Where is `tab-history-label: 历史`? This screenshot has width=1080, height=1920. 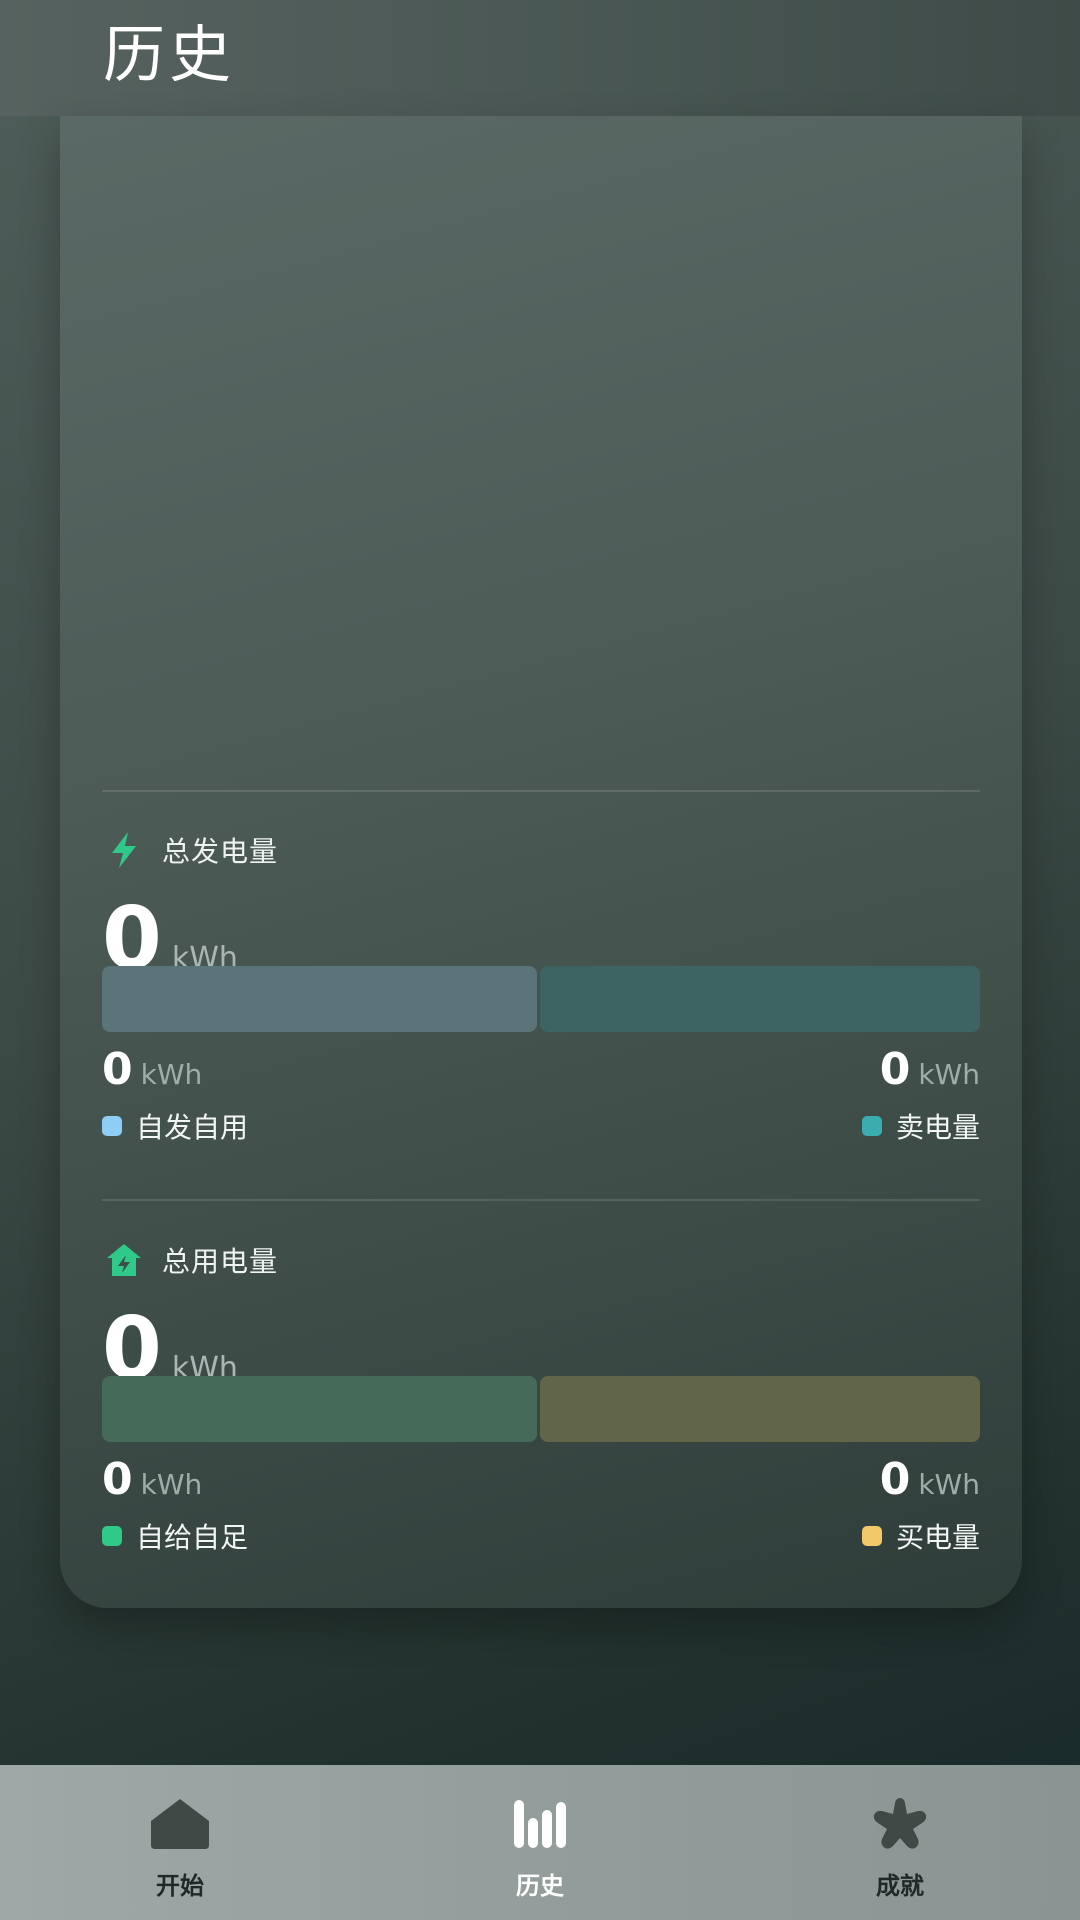
tab-history-label: 历史 is located at coordinates (540, 1886).